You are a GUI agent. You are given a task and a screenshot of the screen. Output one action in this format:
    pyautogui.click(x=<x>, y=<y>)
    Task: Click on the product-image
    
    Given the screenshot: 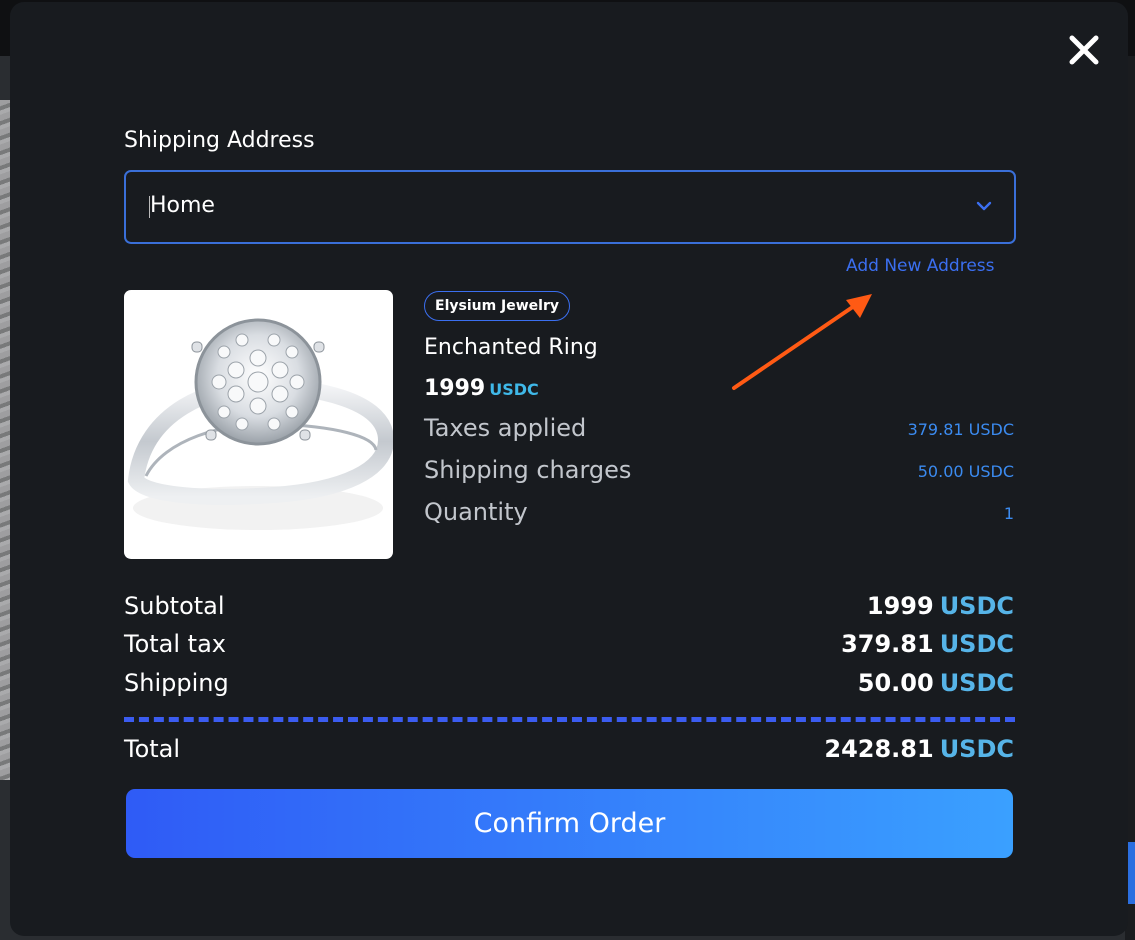 What is the action you would take?
    pyautogui.click(x=258, y=424)
    